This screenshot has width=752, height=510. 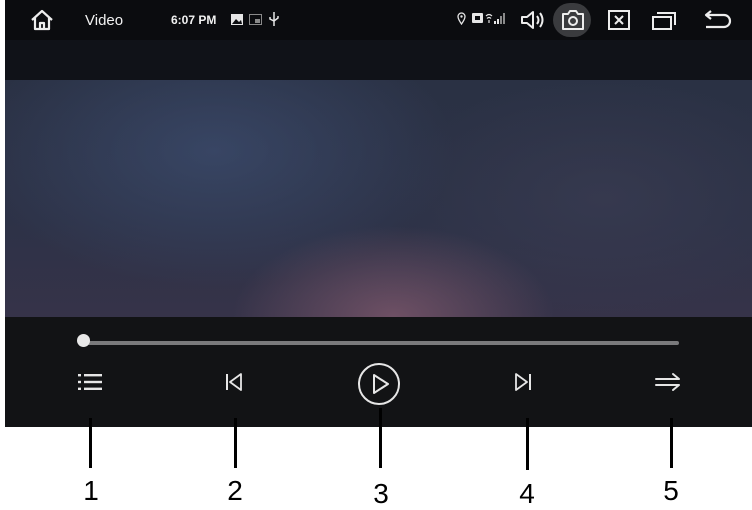 I want to click on signal-icon, so click(x=499, y=18).